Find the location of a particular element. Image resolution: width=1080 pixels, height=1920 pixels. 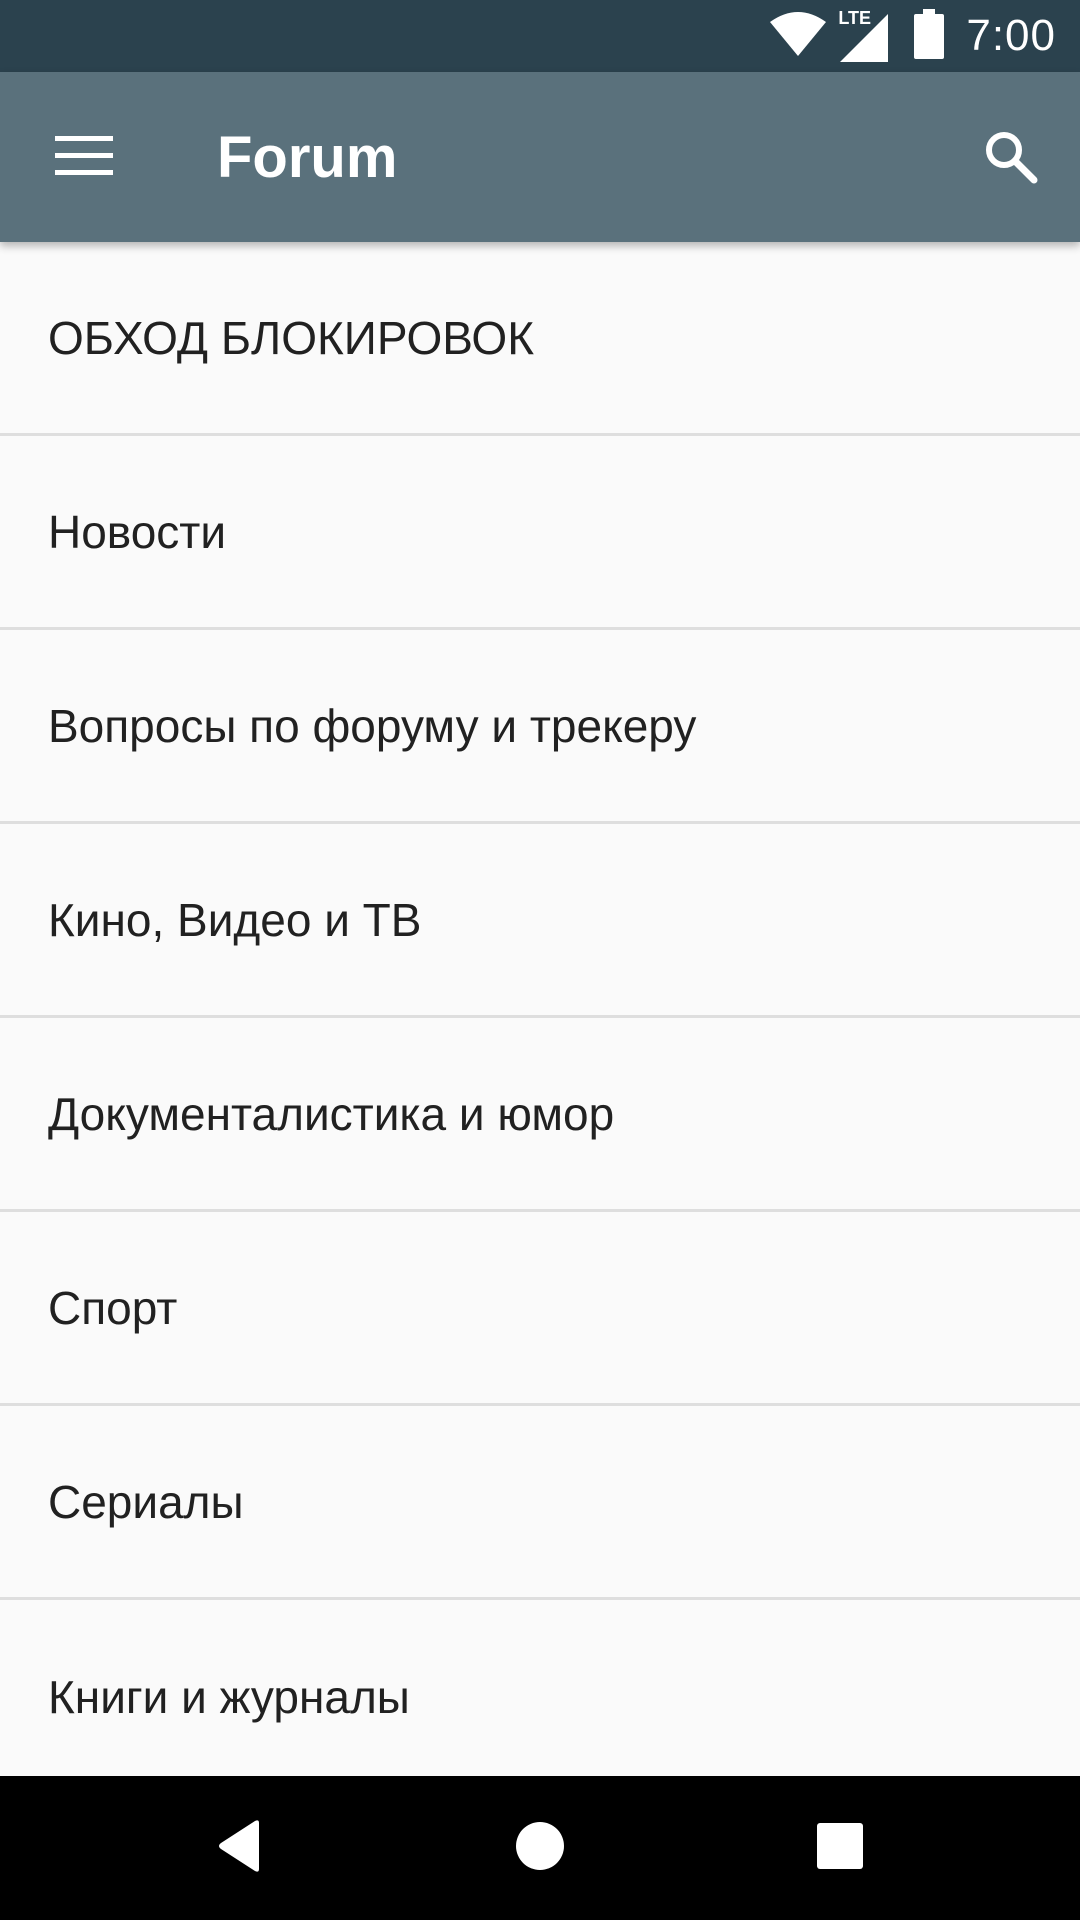

home-button is located at coordinates (540, 1848).